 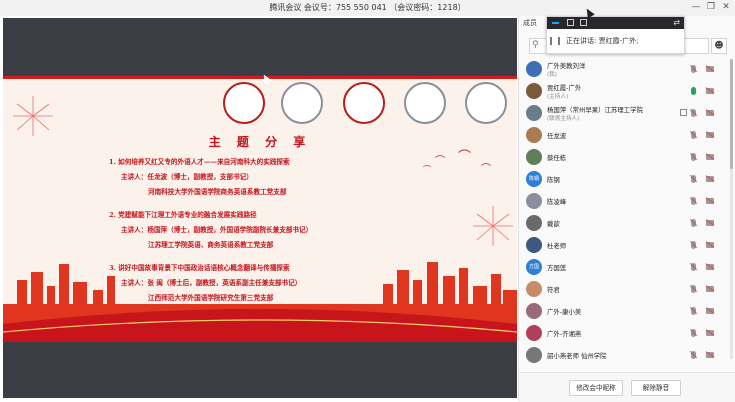 I want to click on popup-toolbar: ⇄, so click(x=615, y=23).